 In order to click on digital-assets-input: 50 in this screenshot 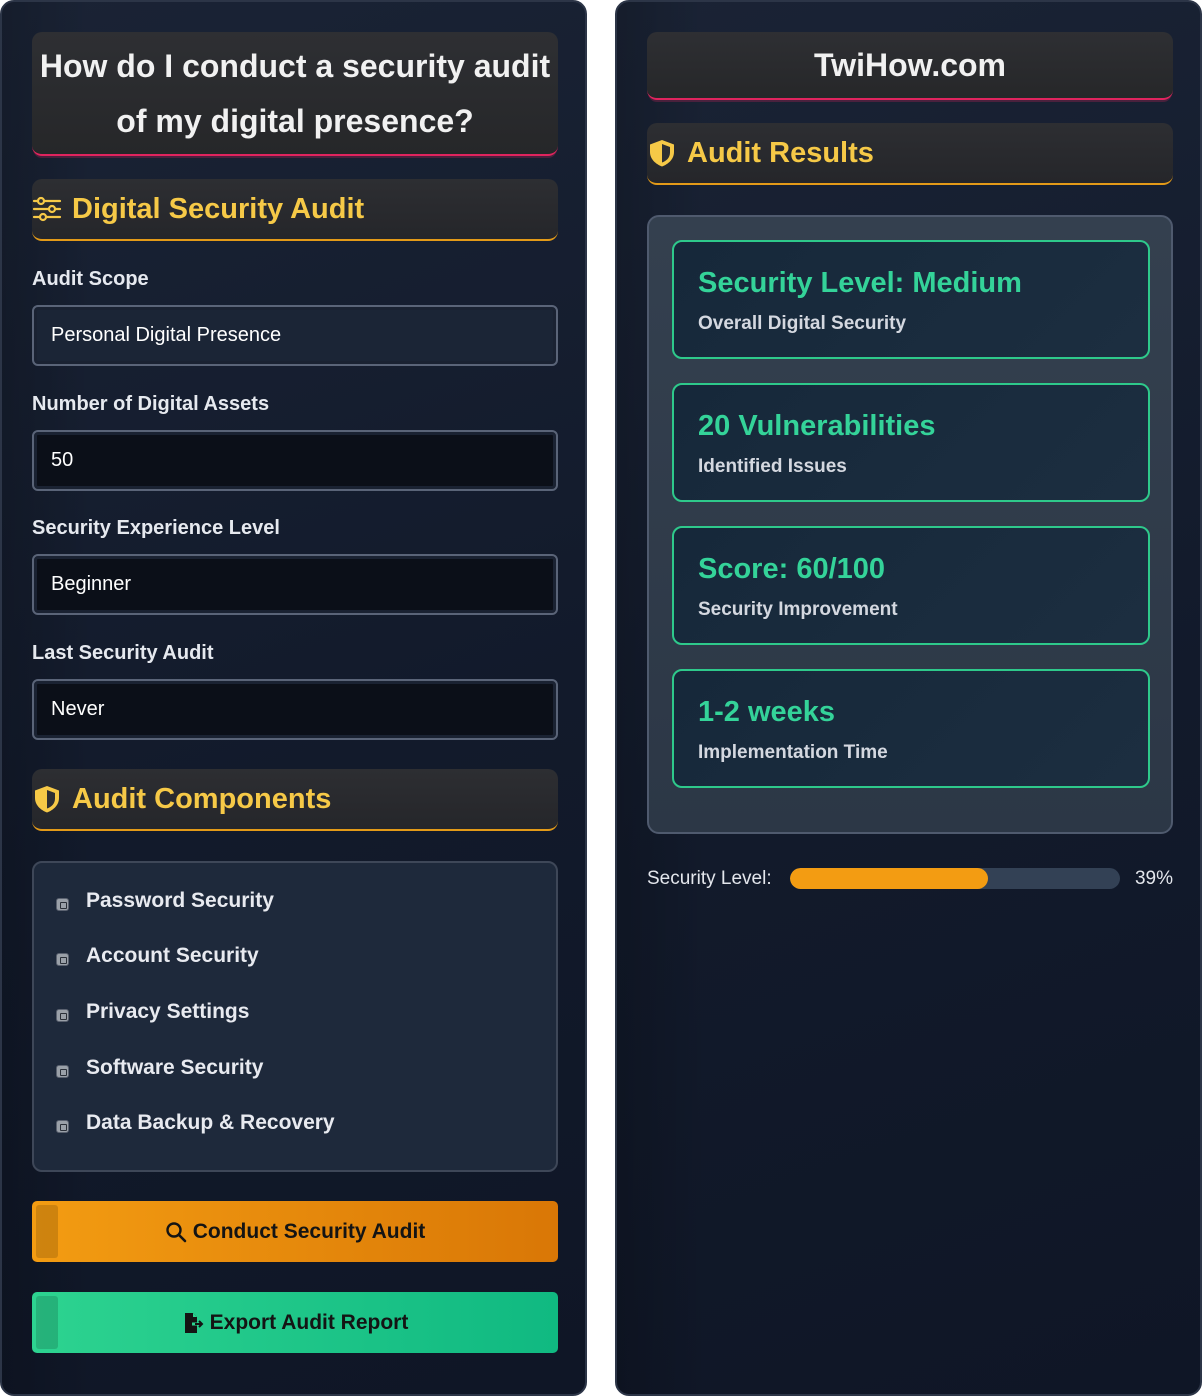, I will do `click(295, 460)`.